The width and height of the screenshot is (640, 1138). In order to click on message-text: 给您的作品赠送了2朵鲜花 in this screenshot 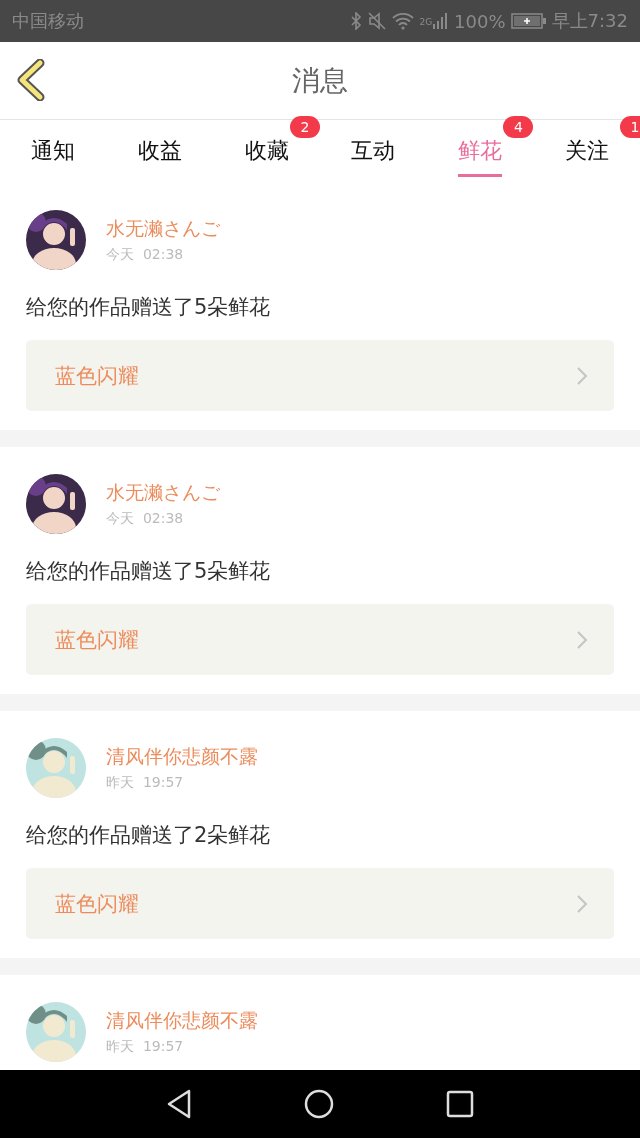, I will do `click(149, 835)`.